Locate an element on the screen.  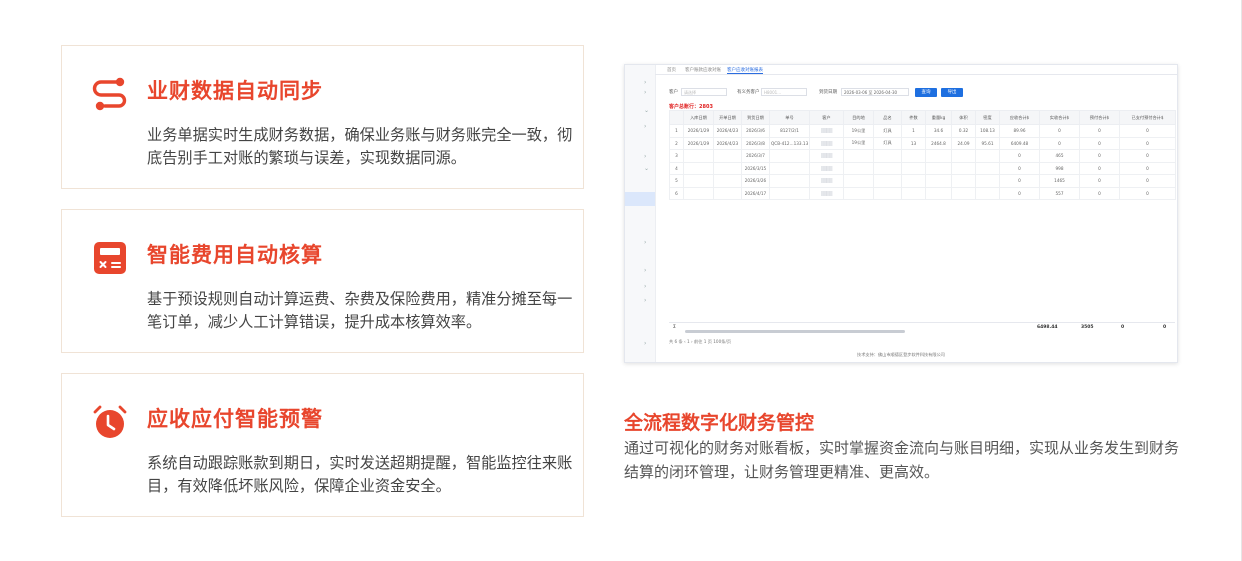
pagination: 共 6 条 ‹ 1 › 前往 1 页 100条/页 is located at coordinates (700, 342).